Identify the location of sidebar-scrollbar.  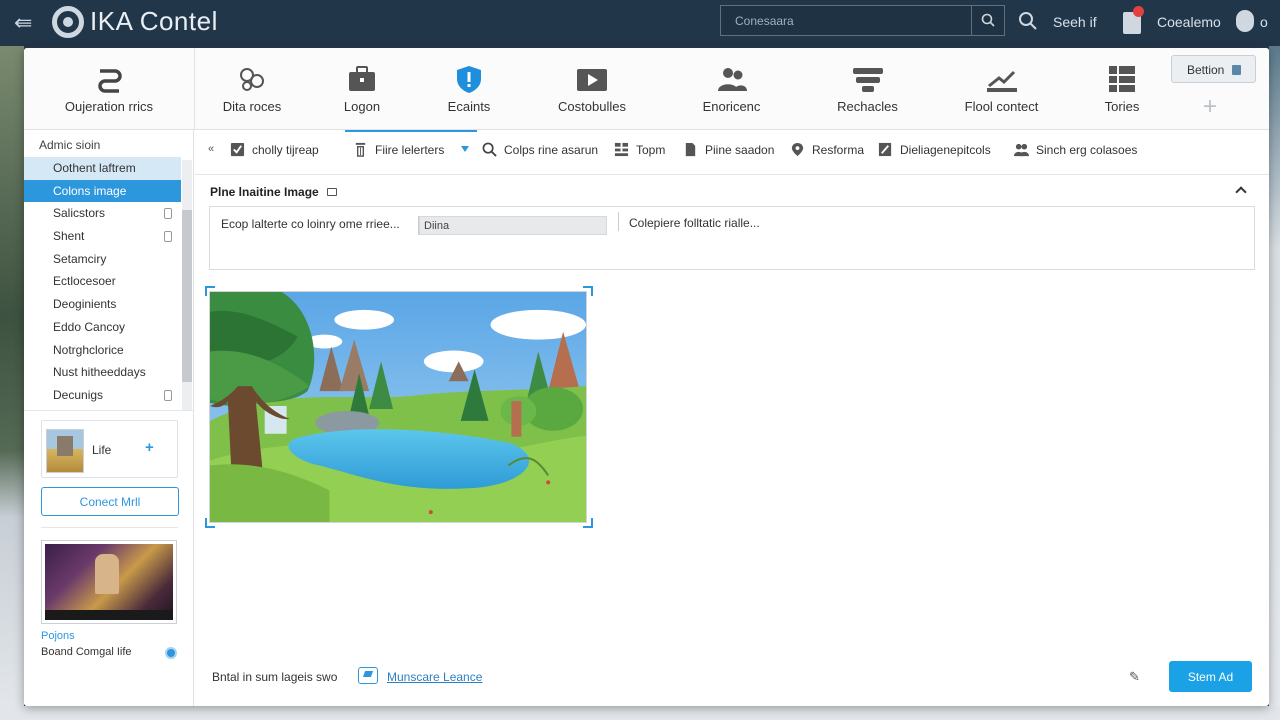
(187, 285).